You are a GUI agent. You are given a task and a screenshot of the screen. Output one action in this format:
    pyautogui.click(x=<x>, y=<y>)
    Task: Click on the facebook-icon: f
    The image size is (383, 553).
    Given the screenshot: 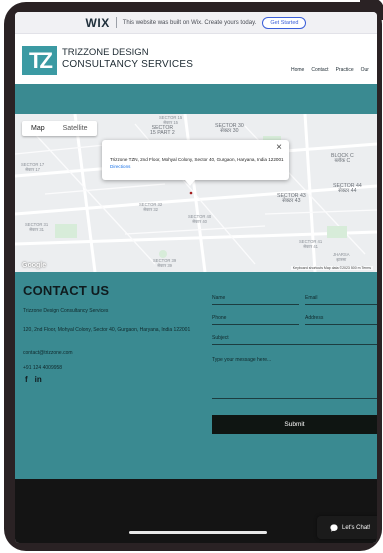 What is the action you would take?
    pyautogui.click(x=26, y=379)
    